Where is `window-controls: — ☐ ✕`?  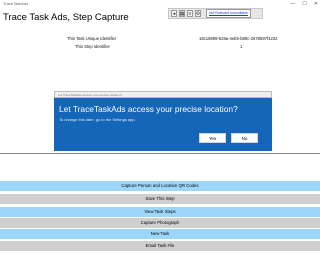
window-controls: — ☐ ✕ is located at coordinates (304, 4).